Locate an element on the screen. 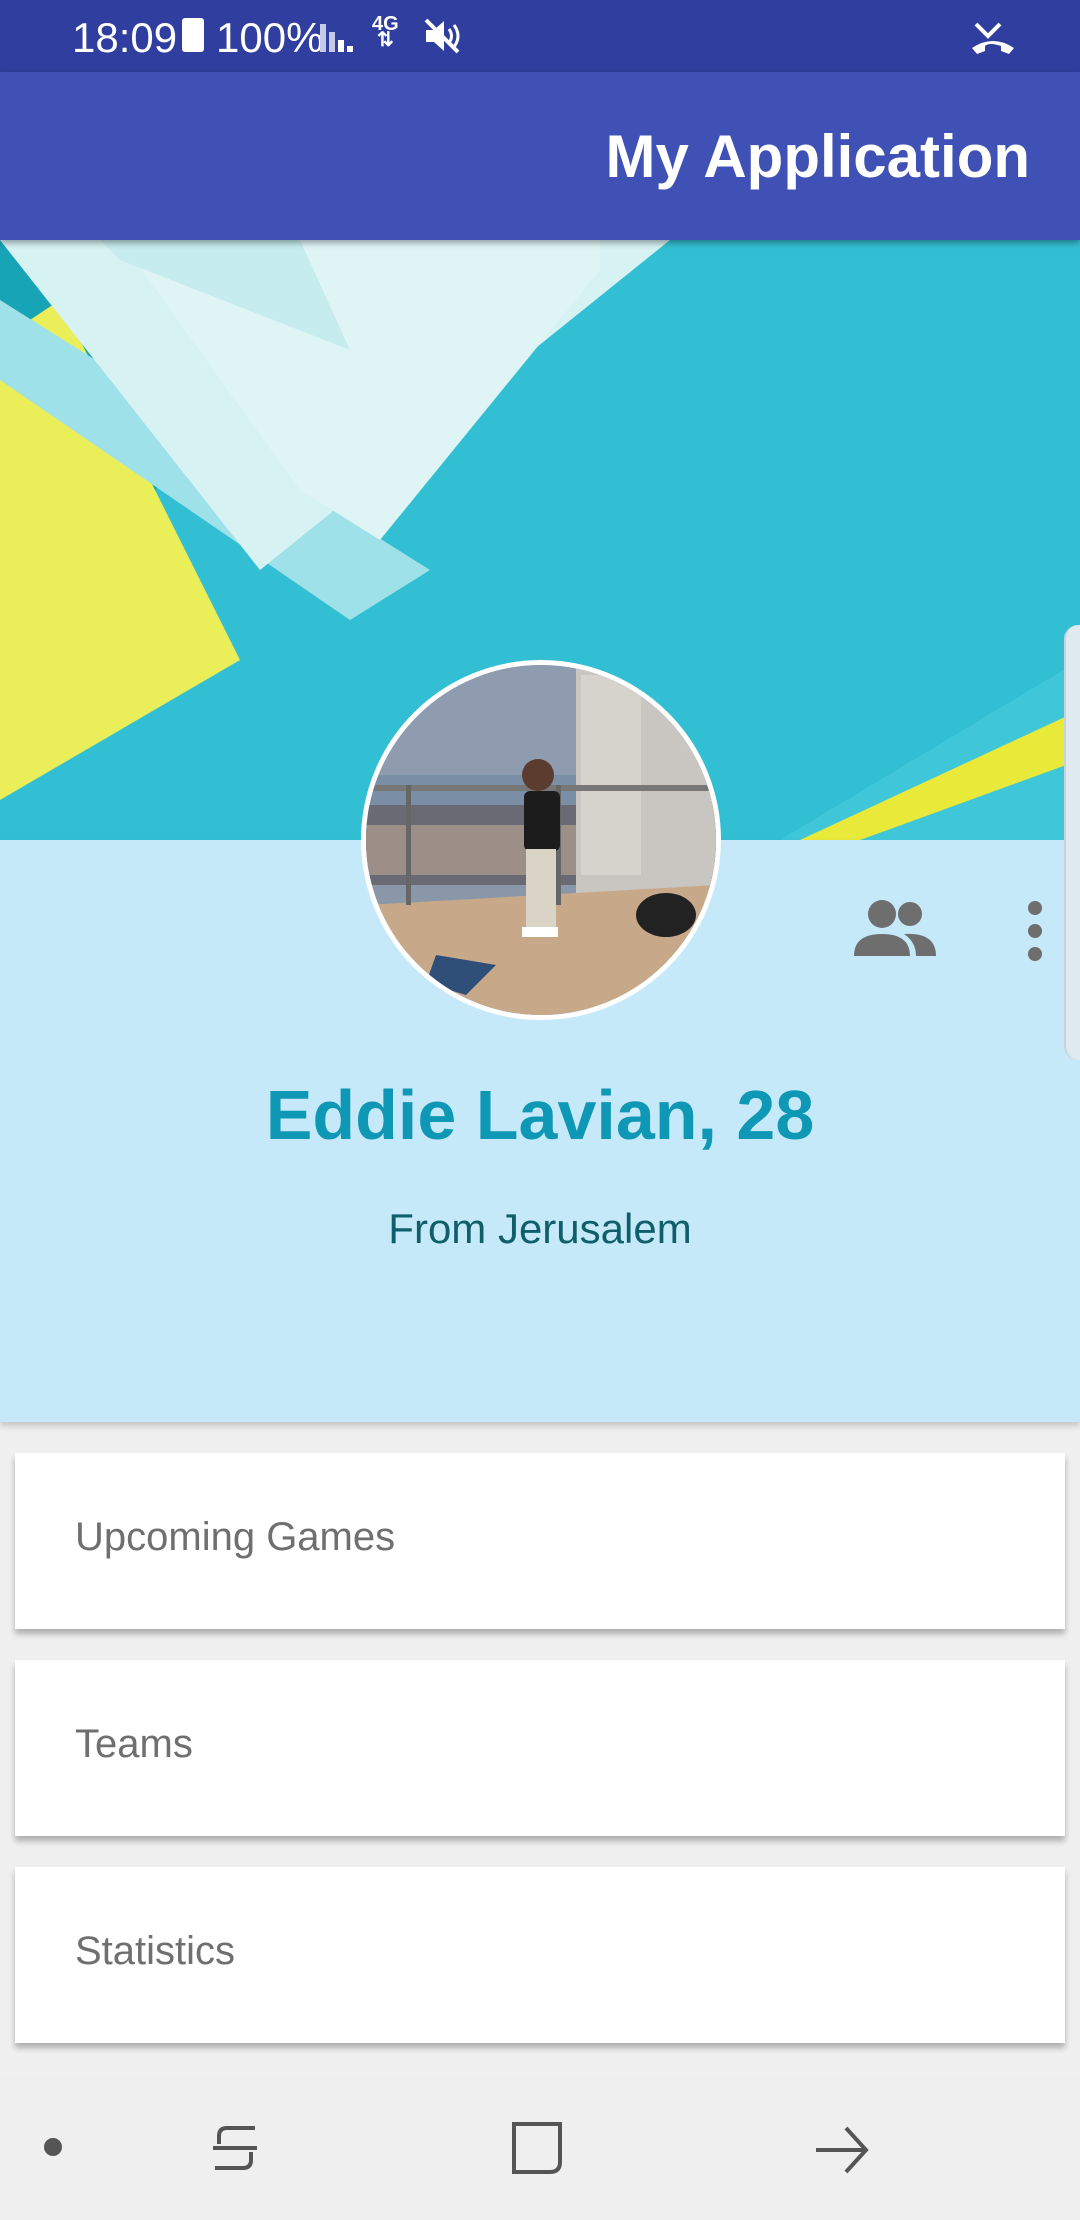  avatar is located at coordinates (541, 840).